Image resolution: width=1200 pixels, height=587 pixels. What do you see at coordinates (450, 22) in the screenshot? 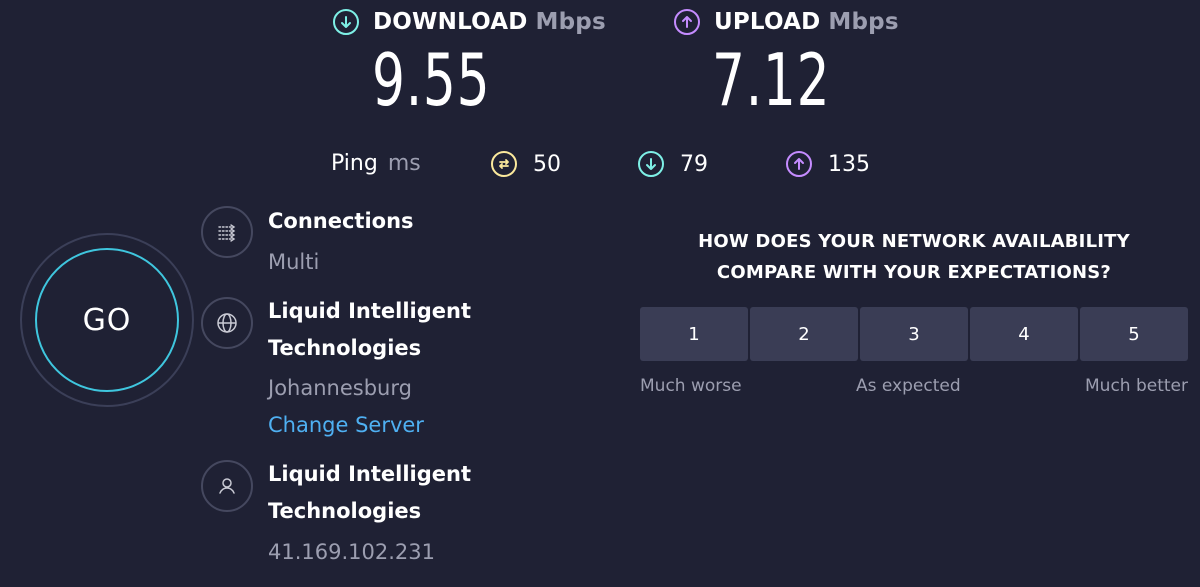
I see `download-label: DOWNLOAD` at bounding box center [450, 22].